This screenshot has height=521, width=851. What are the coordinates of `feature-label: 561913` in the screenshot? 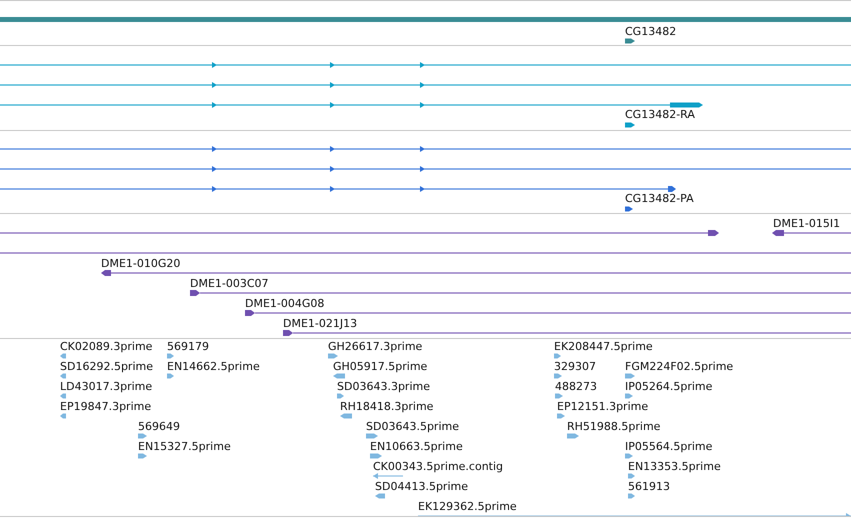 It's located at (649, 486).